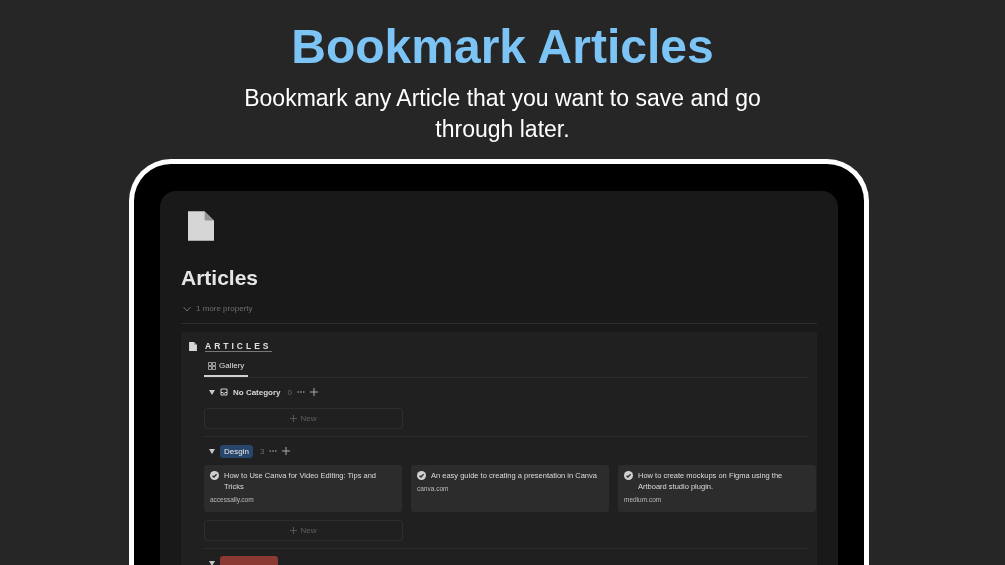  What do you see at coordinates (212, 365) in the screenshot?
I see `grid-icon` at bounding box center [212, 365].